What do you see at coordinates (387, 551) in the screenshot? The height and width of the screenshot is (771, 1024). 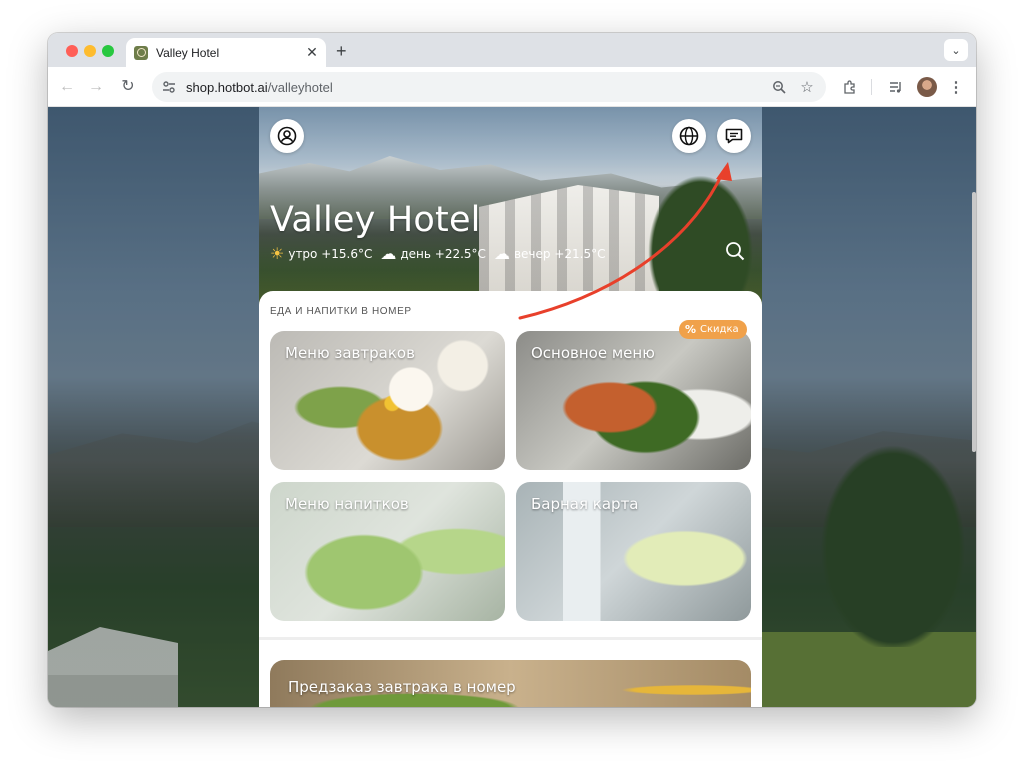 I see `card-drinks-menu: Меню напитков` at bounding box center [387, 551].